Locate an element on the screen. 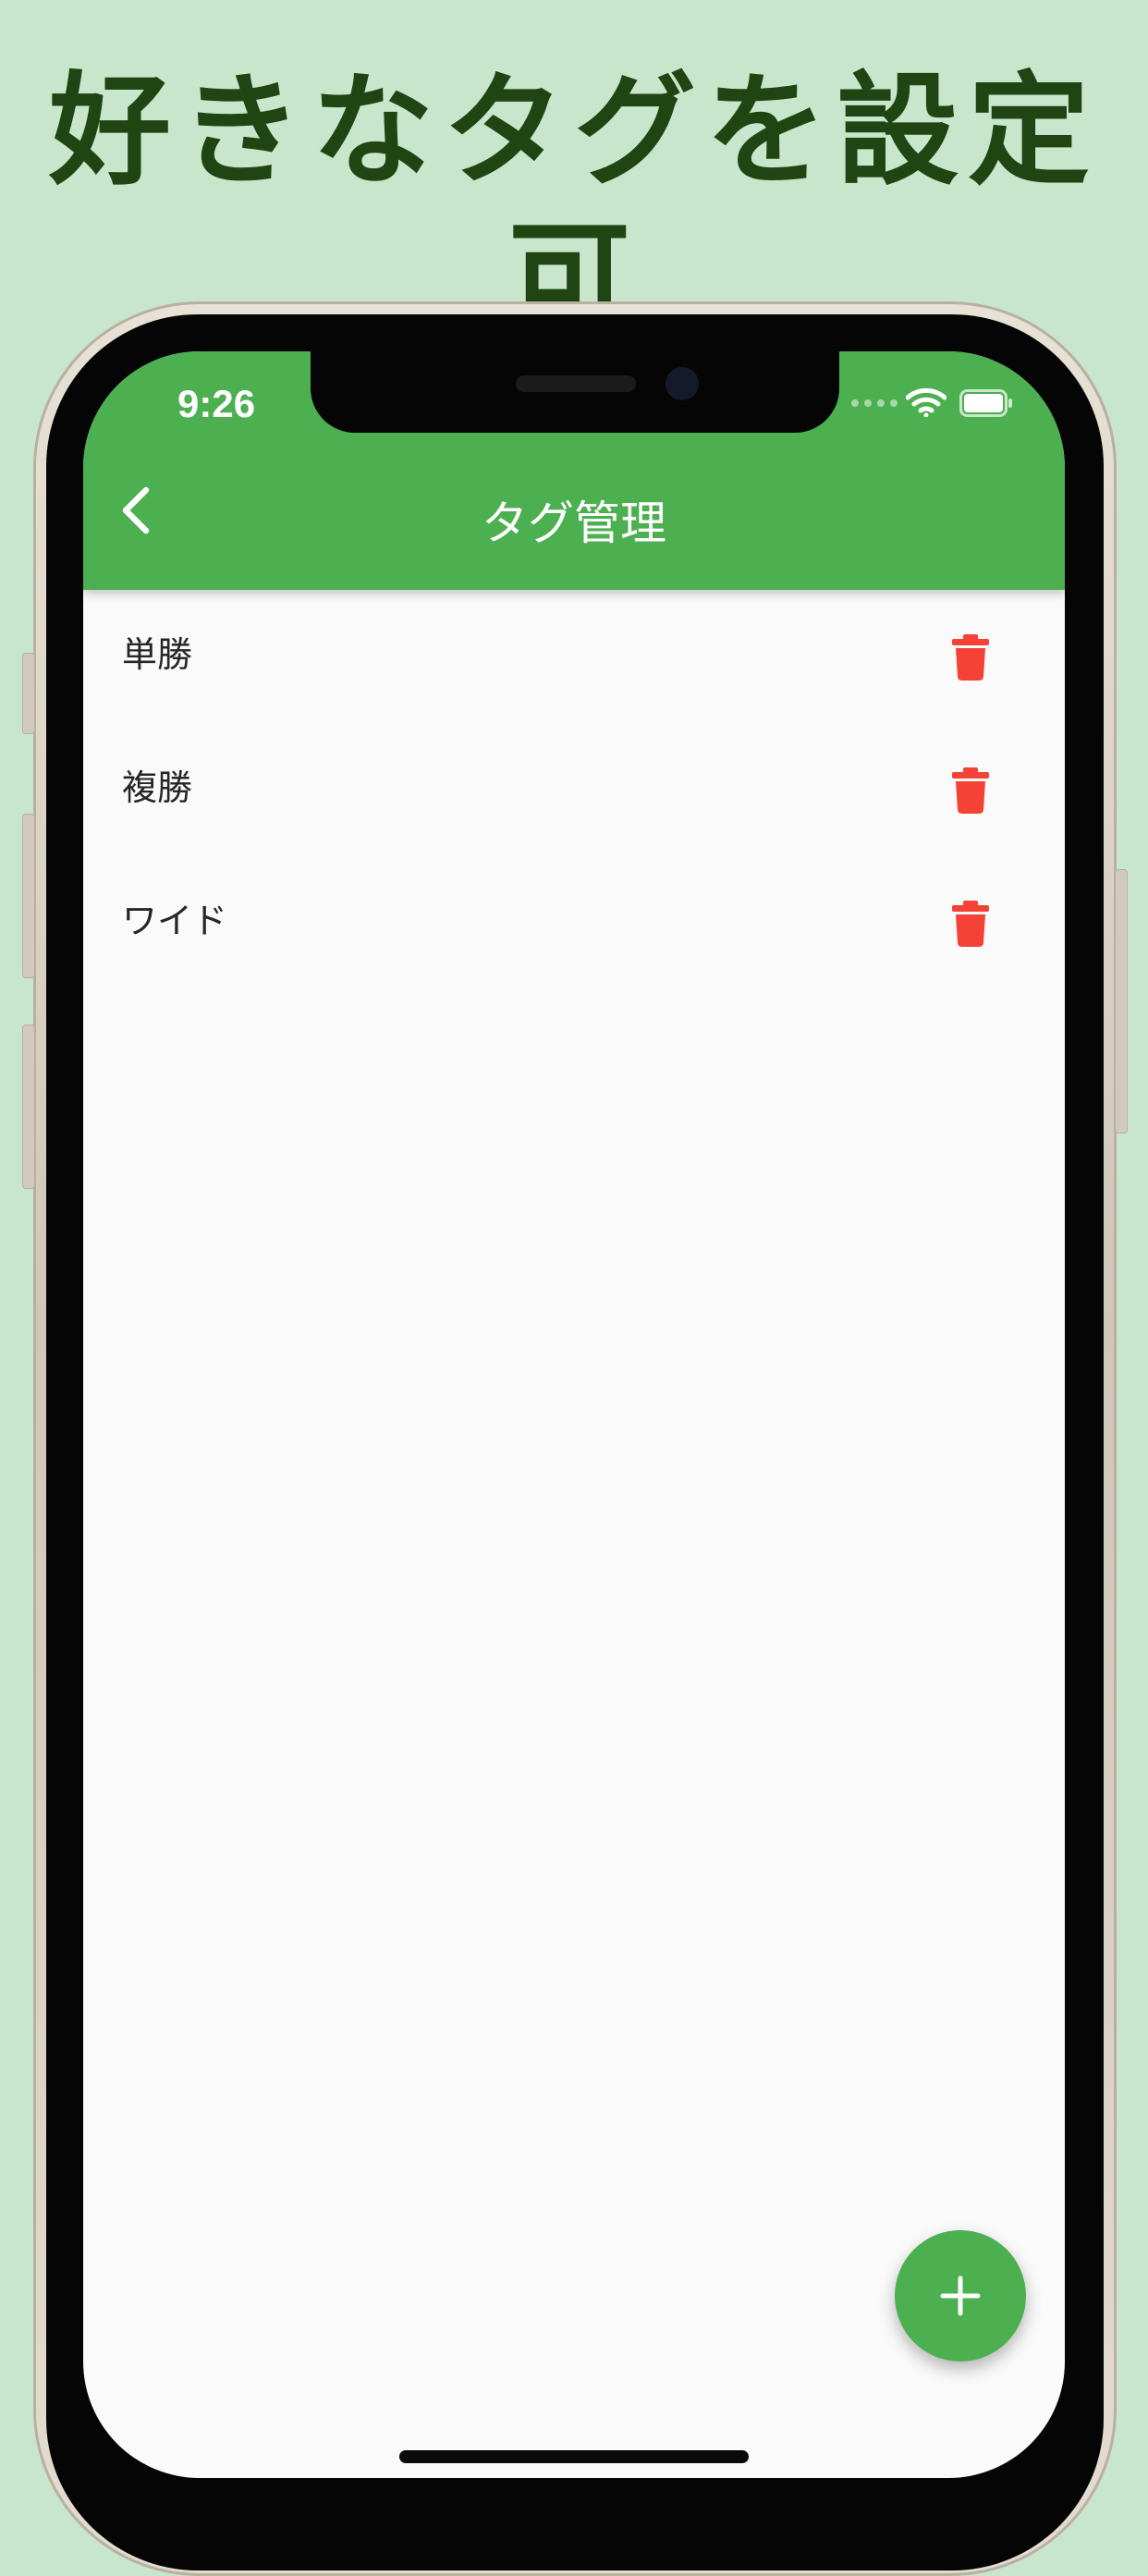 The image size is (1148, 2576). phone-volume-down-button is located at coordinates (29, 1106).